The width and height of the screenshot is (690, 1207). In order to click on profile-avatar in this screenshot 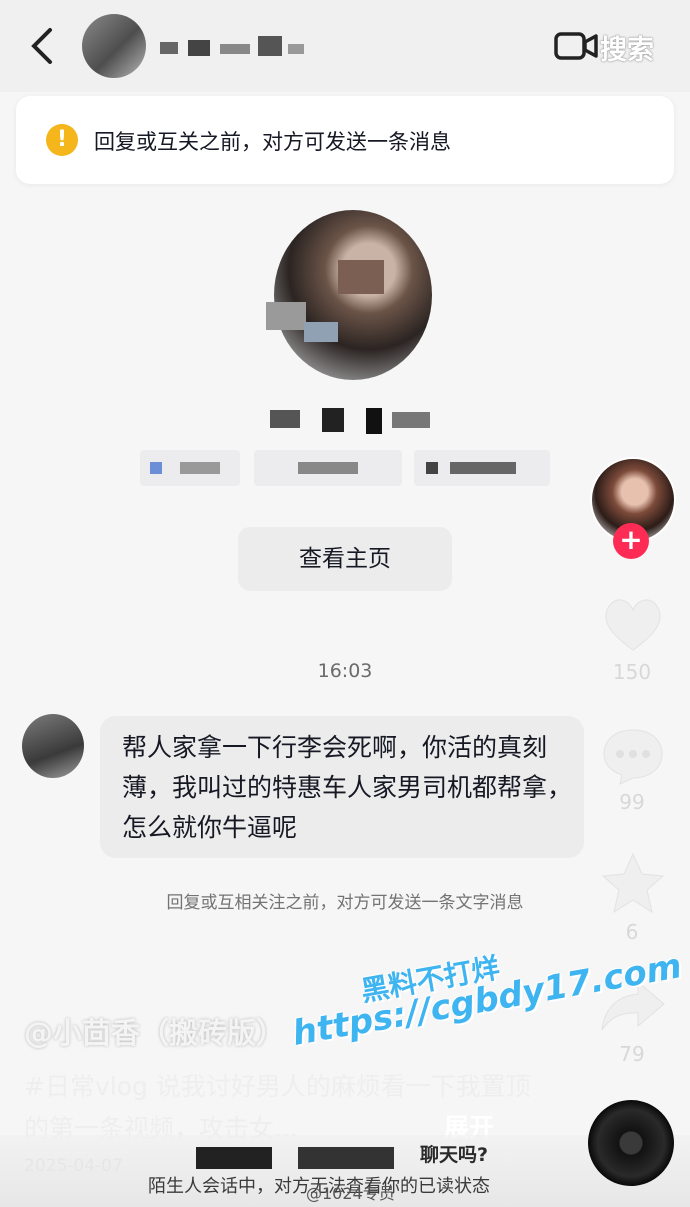, I will do `click(349, 295)`.